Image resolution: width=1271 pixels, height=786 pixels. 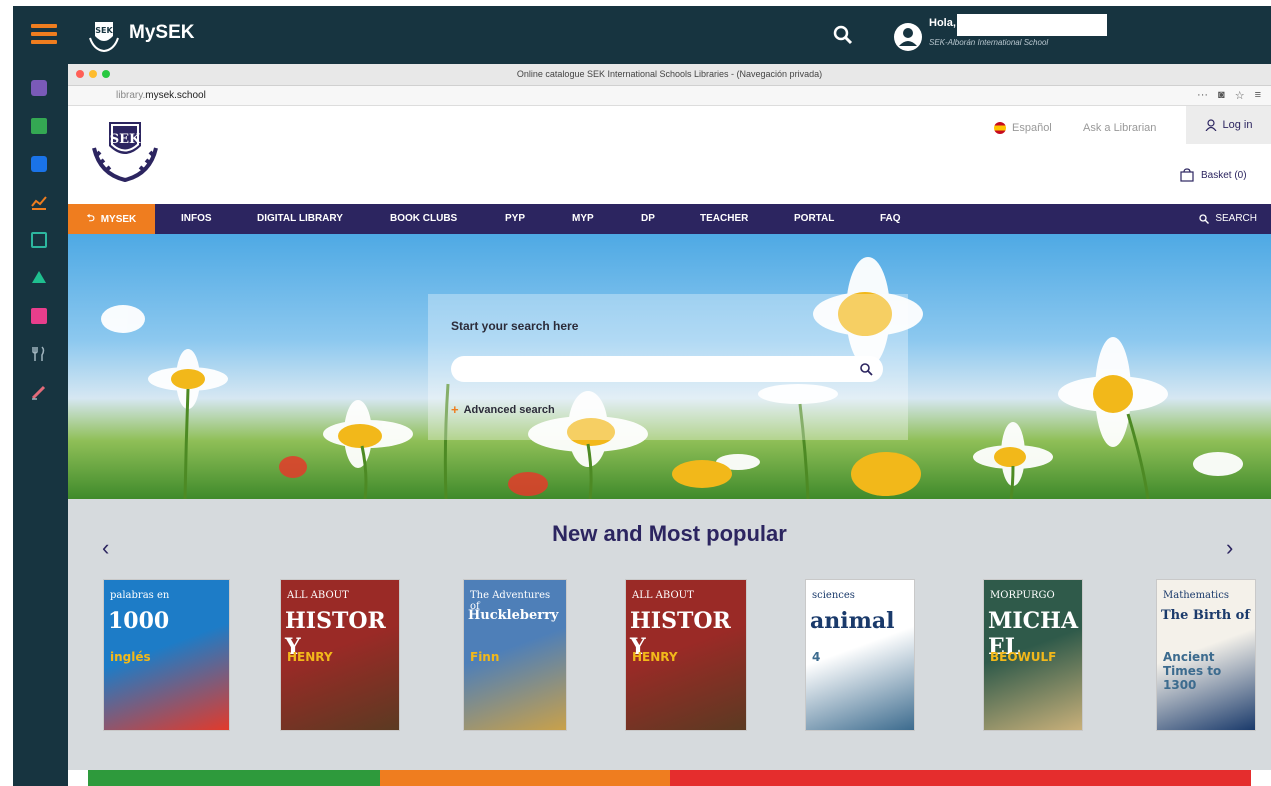 What do you see at coordinates (140, 595) in the screenshot?
I see `book-line1: palabras en` at bounding box center [140, 595].